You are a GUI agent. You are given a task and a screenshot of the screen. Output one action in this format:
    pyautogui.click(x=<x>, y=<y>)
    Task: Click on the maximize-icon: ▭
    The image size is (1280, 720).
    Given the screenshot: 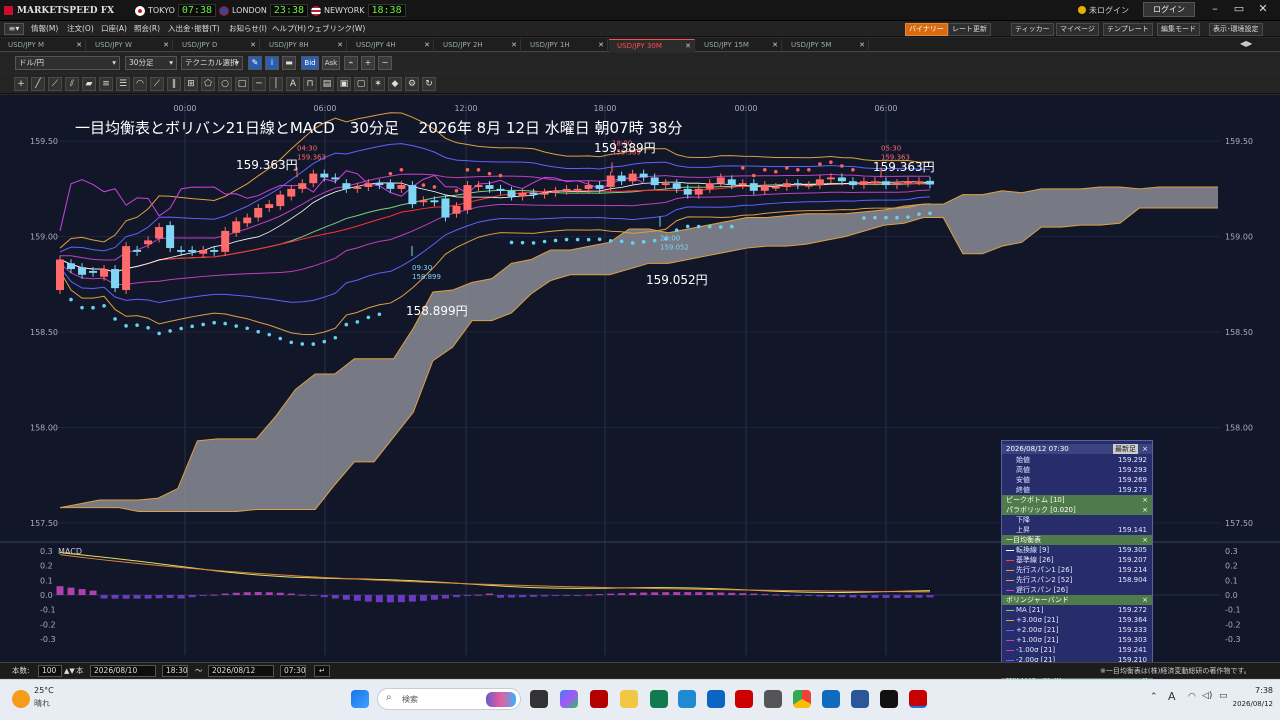 What is the action you would take?
    pyautogui.click(x=1239, y=9)
    